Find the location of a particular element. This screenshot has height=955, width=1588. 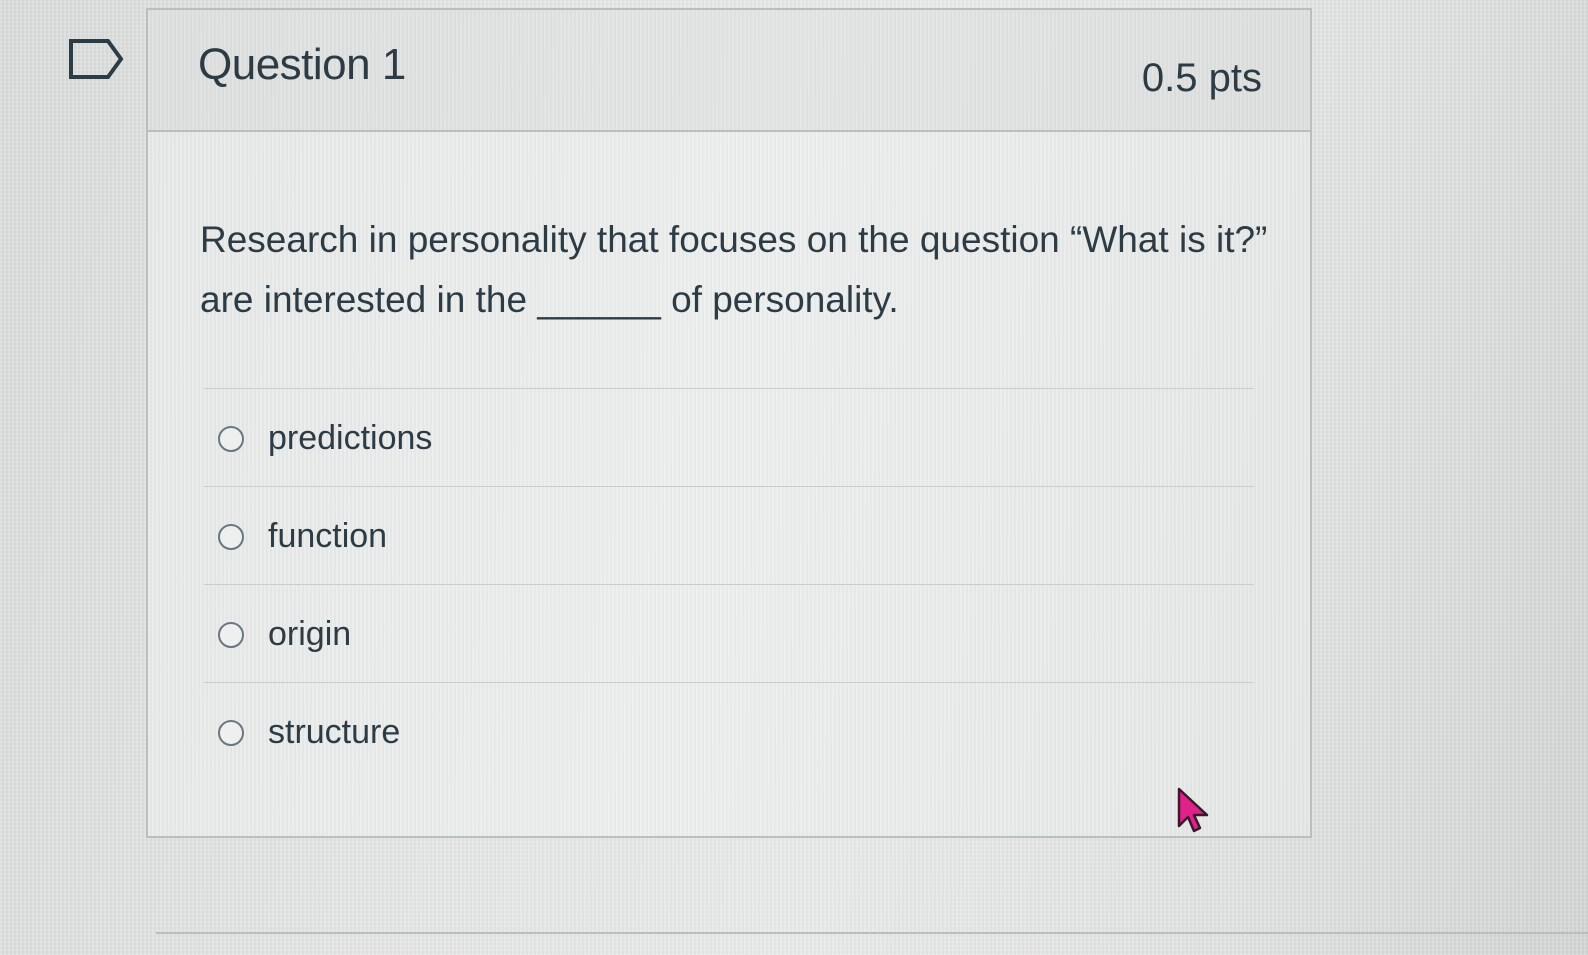

answer-option-origin: origin is located at coordinates (729, 633).